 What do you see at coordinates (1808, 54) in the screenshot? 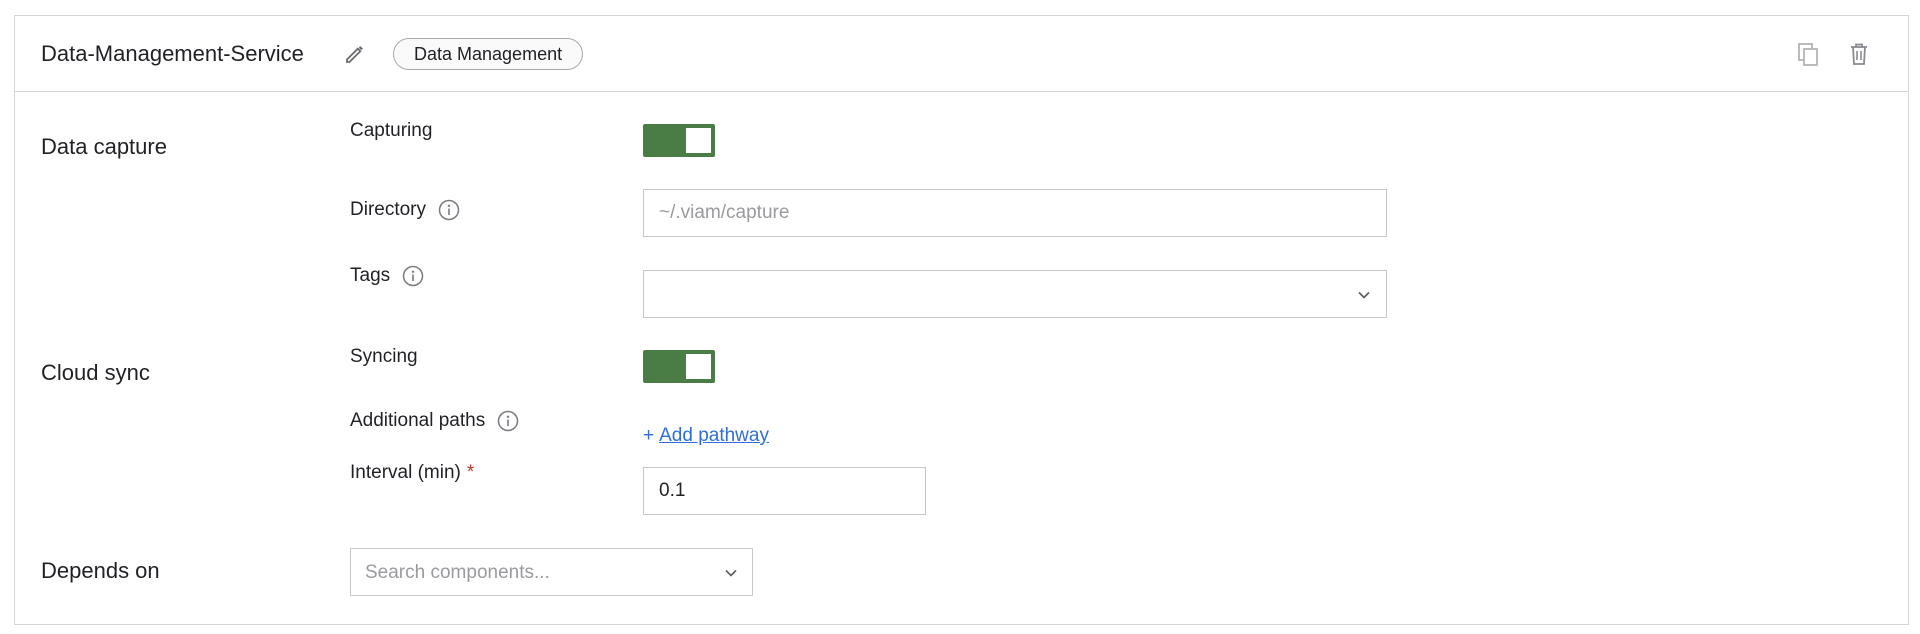
I see `copy-icon` at bounding box center [1808, 54].